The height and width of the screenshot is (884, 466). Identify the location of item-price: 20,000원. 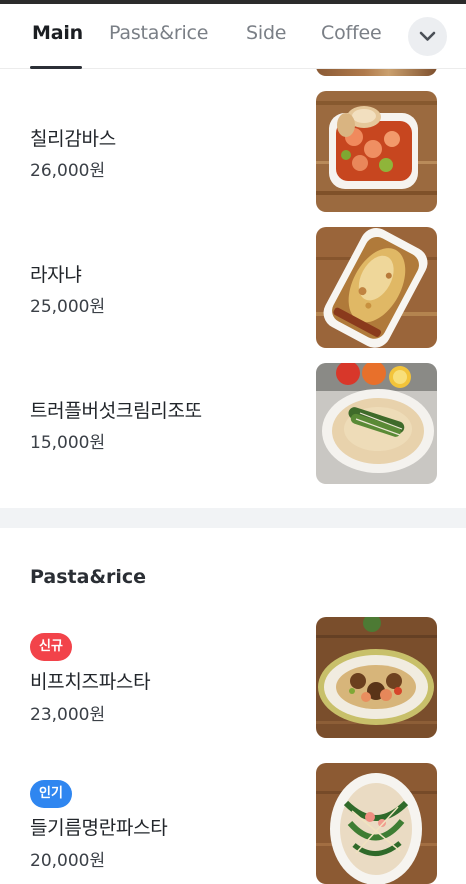
(68, 861).